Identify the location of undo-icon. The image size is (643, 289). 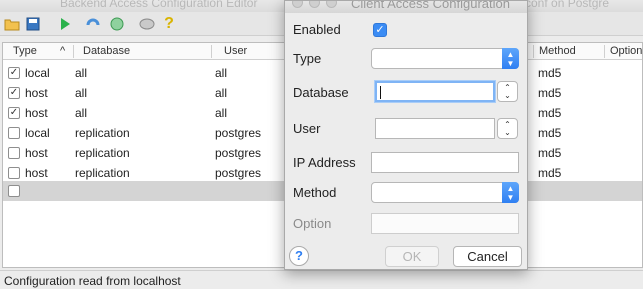
(93, 24).